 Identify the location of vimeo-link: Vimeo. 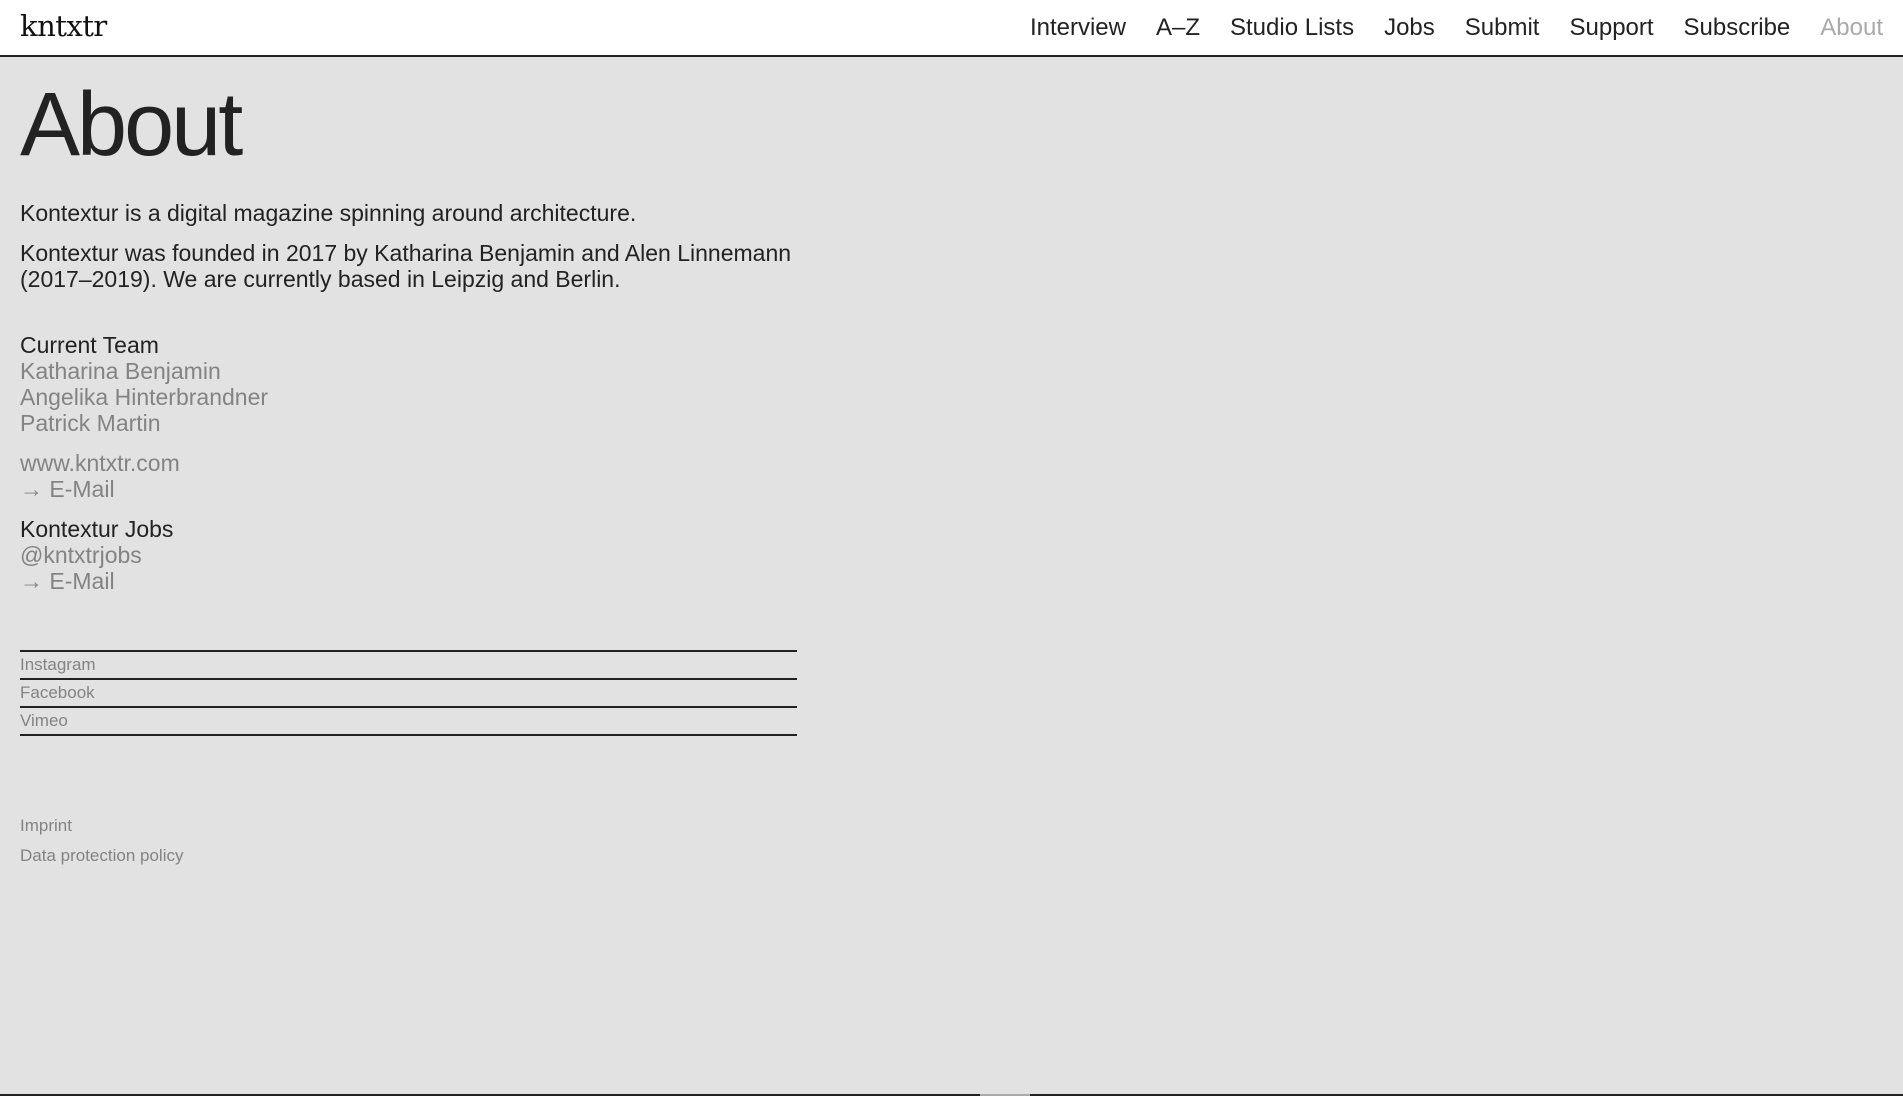
(408, 722).